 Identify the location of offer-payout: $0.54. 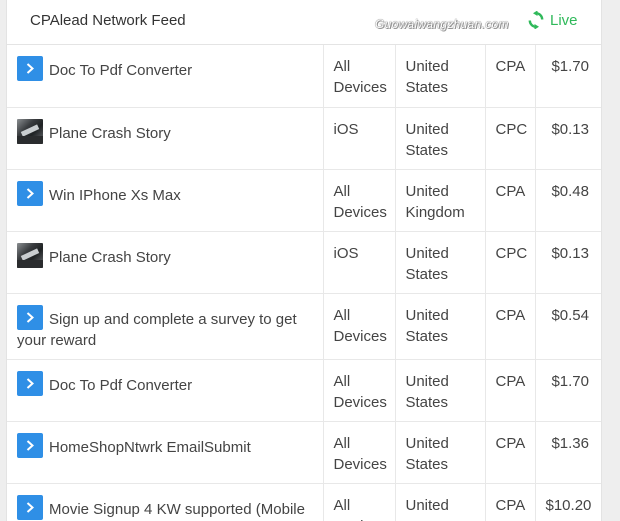
(568, 326).